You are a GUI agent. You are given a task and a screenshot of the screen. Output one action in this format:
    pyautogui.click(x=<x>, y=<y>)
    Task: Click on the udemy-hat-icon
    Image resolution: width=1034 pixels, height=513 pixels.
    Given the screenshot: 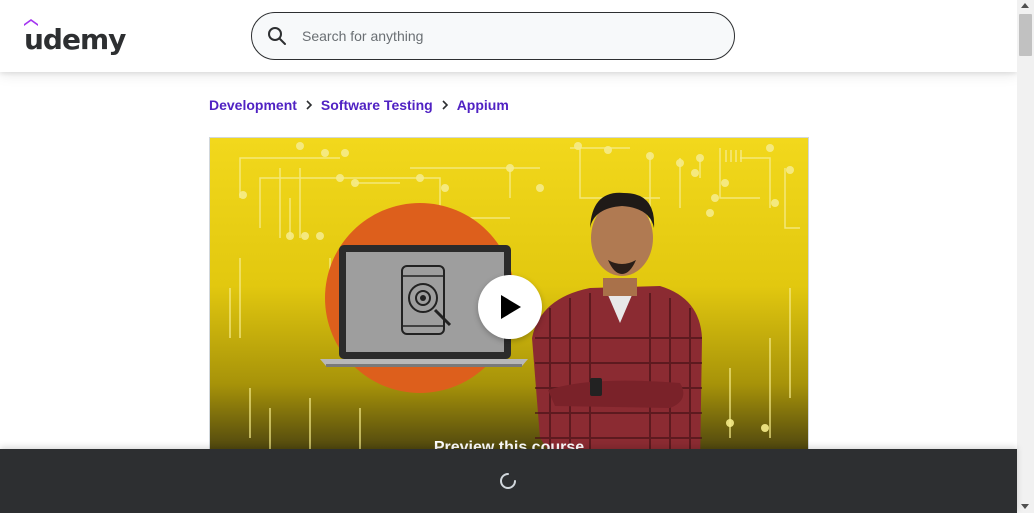 What is the action you would take?
    pyautogui.click(x=31, y=22)
    